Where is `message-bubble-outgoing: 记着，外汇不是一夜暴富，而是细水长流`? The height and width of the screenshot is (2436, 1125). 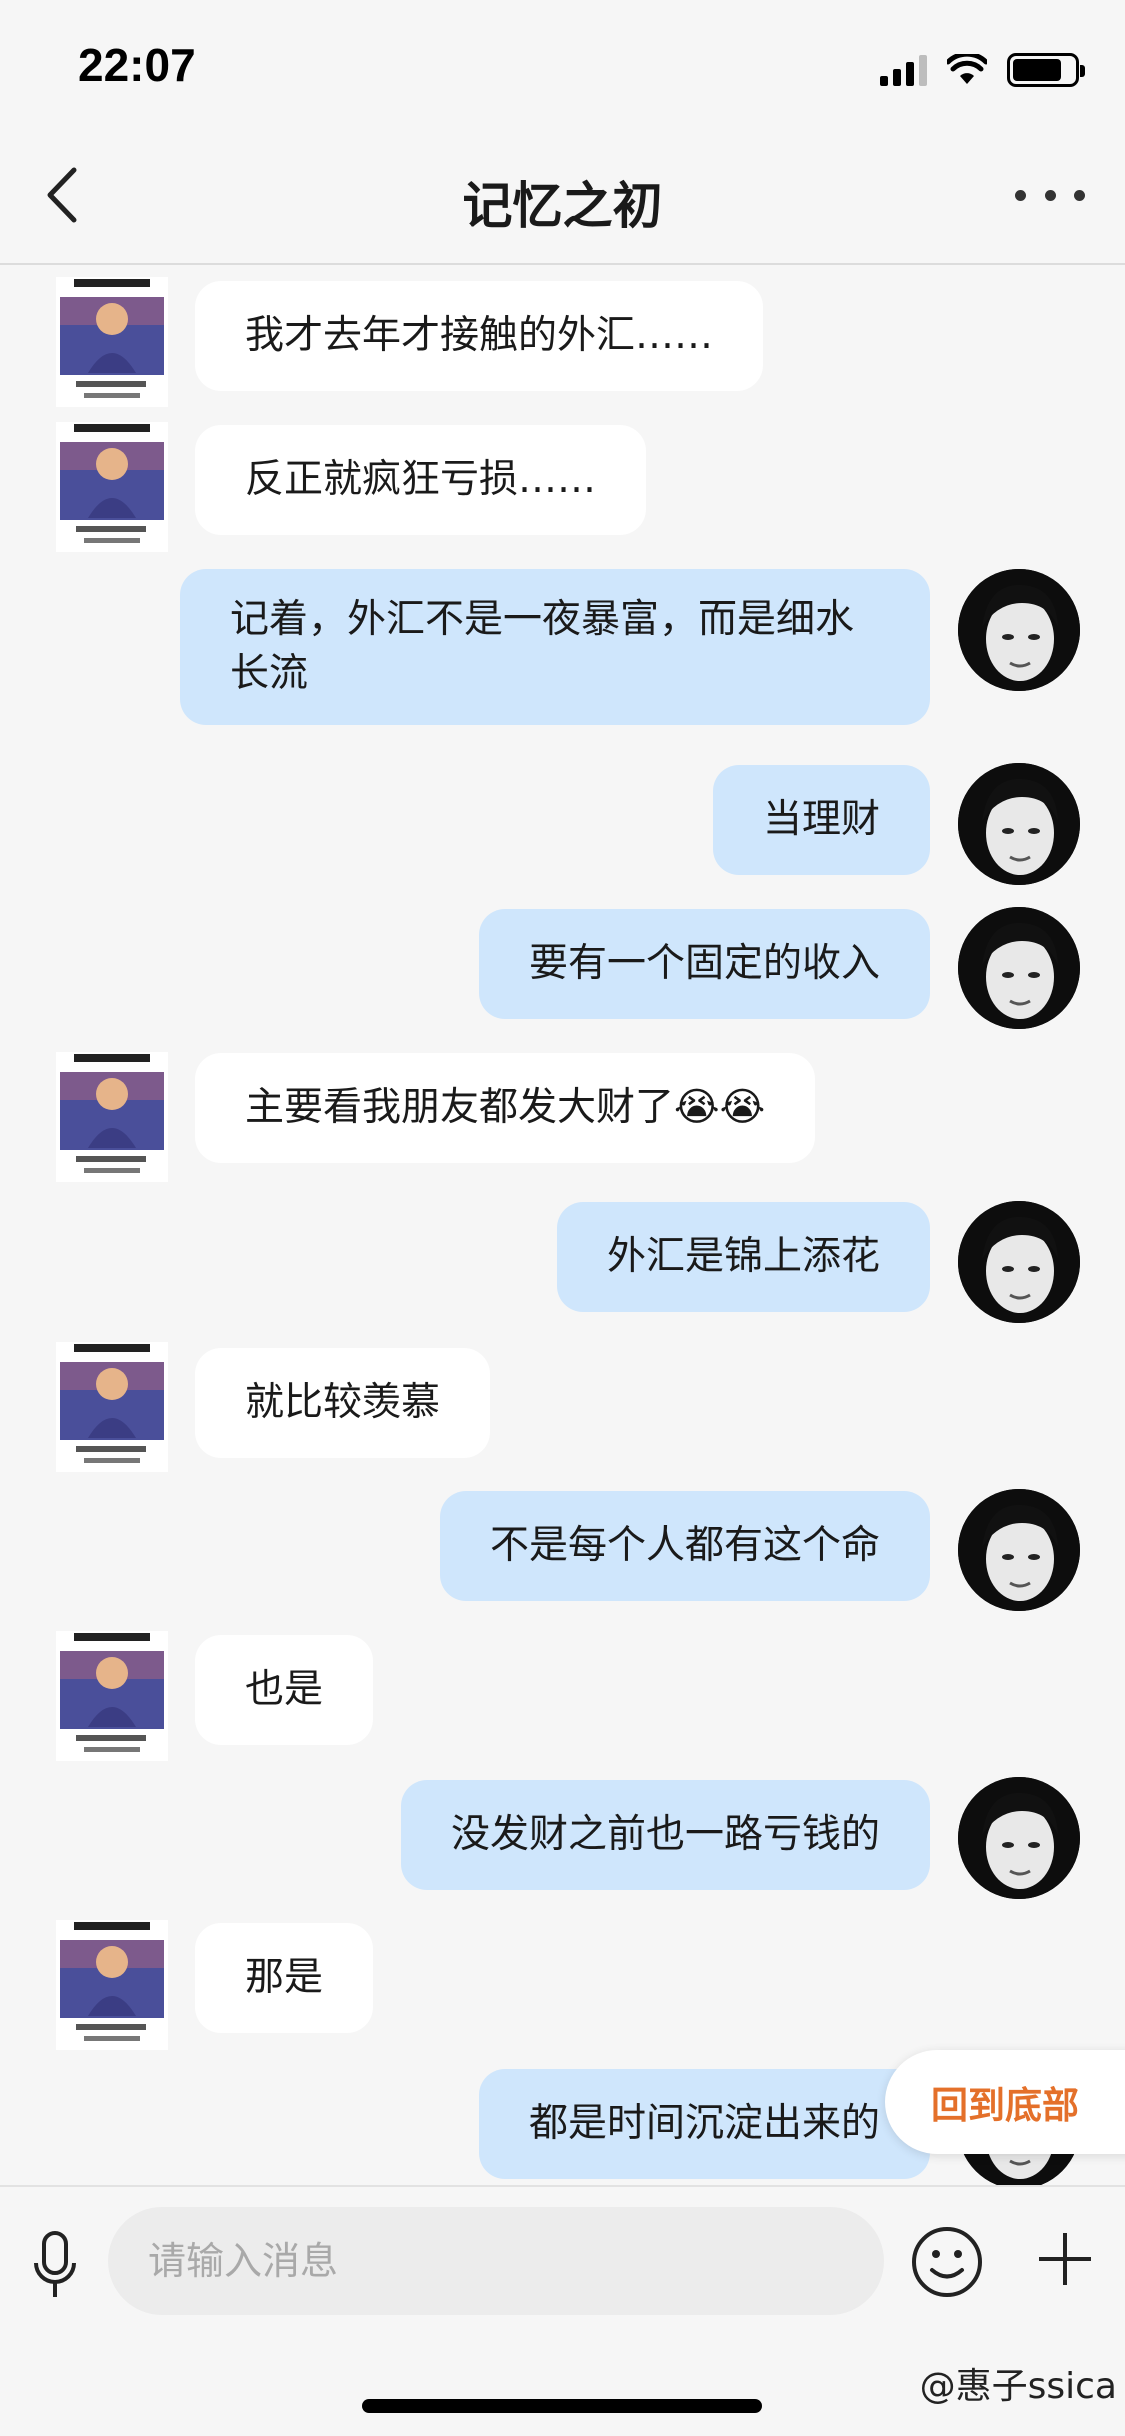 message-bubble-outgoing: 记着，外汇不是一夜暴富，而是细水长流 is located at coordinates (555, 647).